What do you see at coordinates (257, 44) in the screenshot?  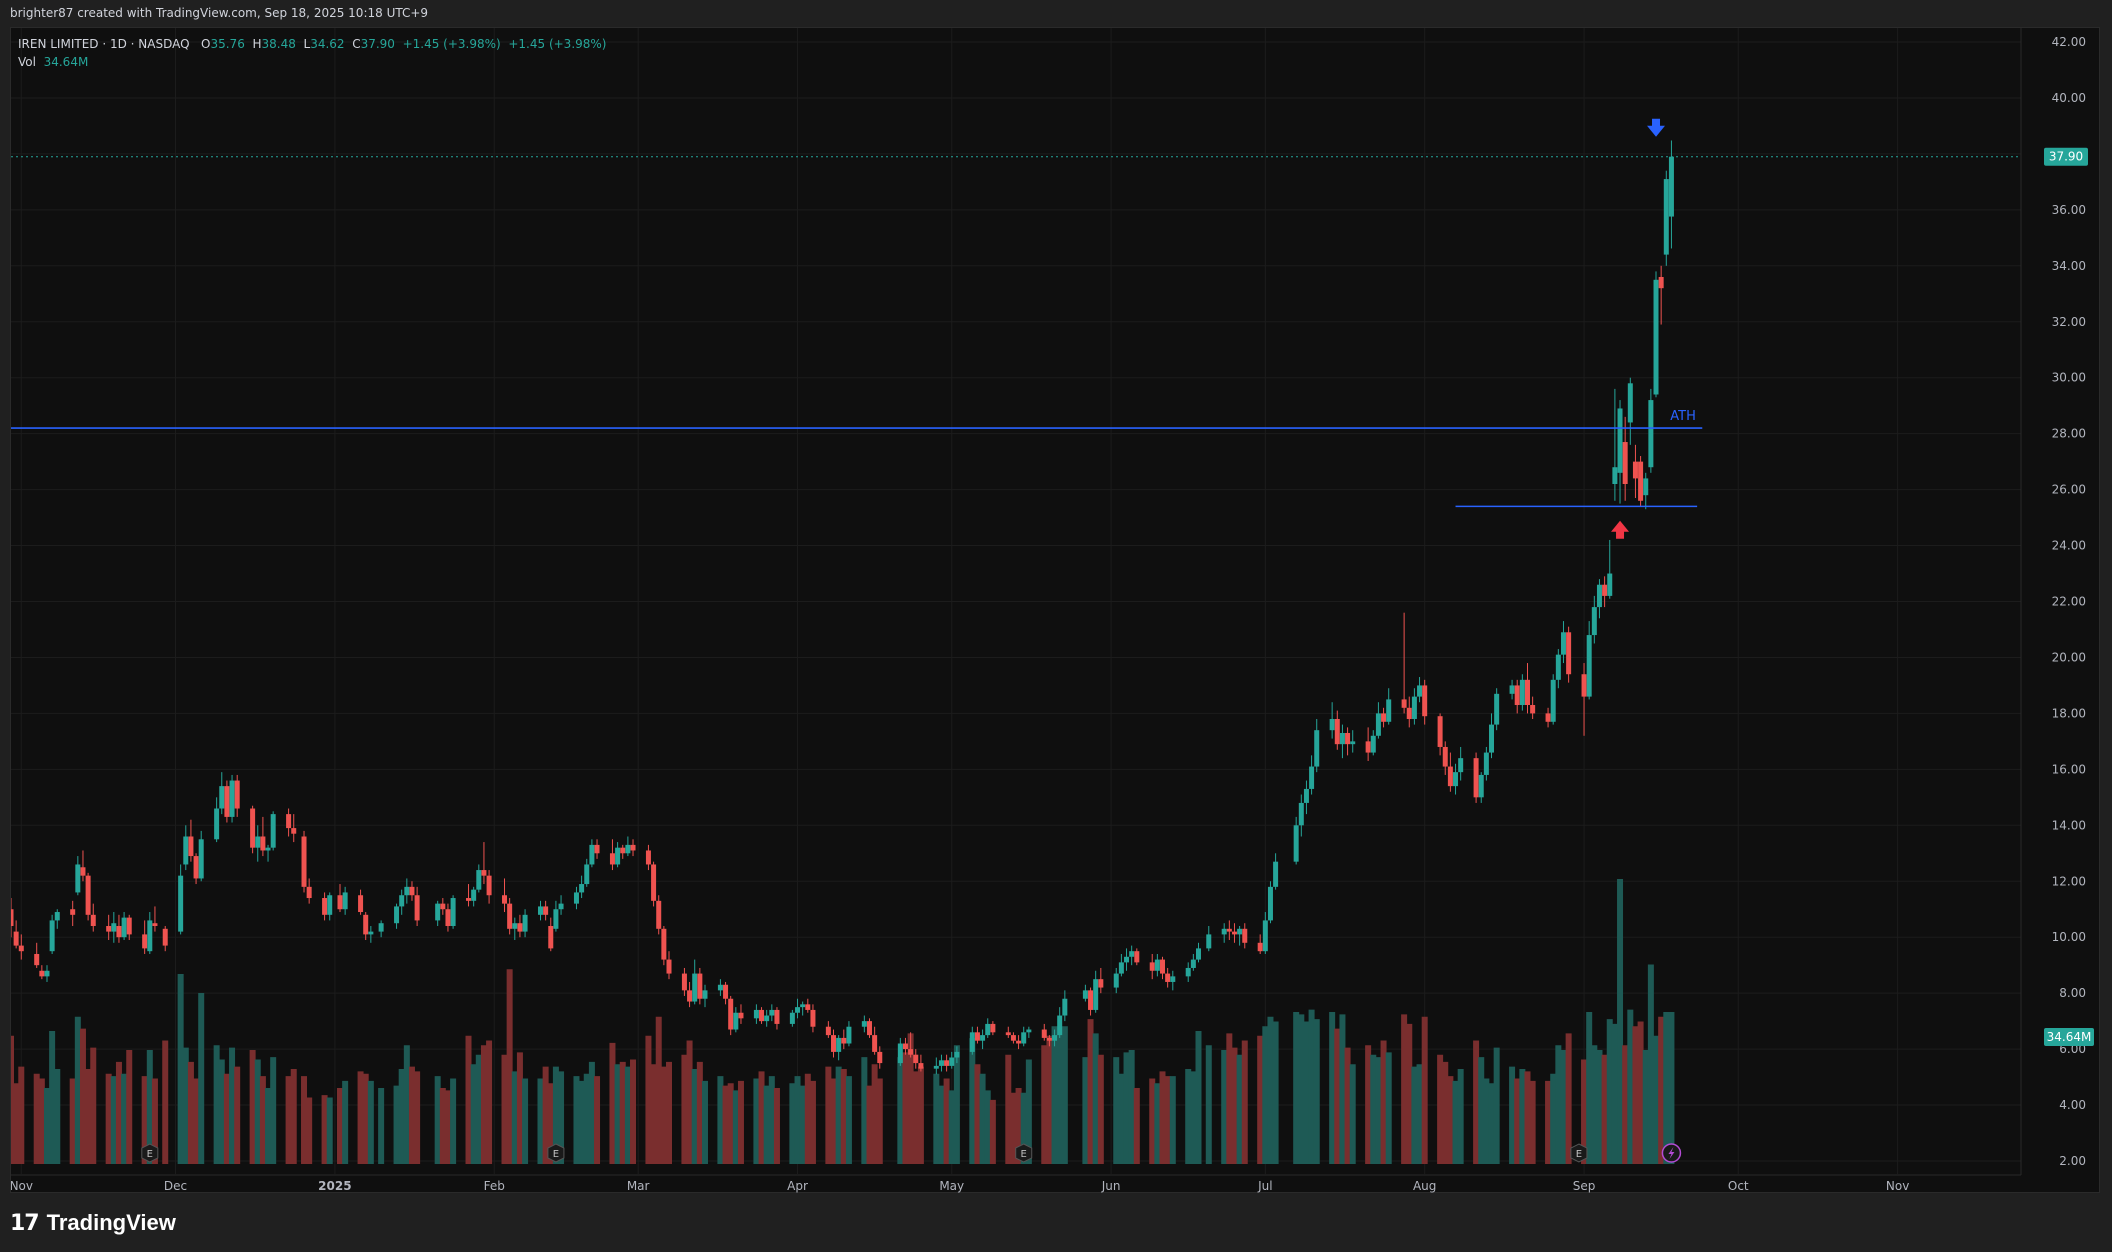 I see `legend-high-label: H` at bounding box center [257, 44].